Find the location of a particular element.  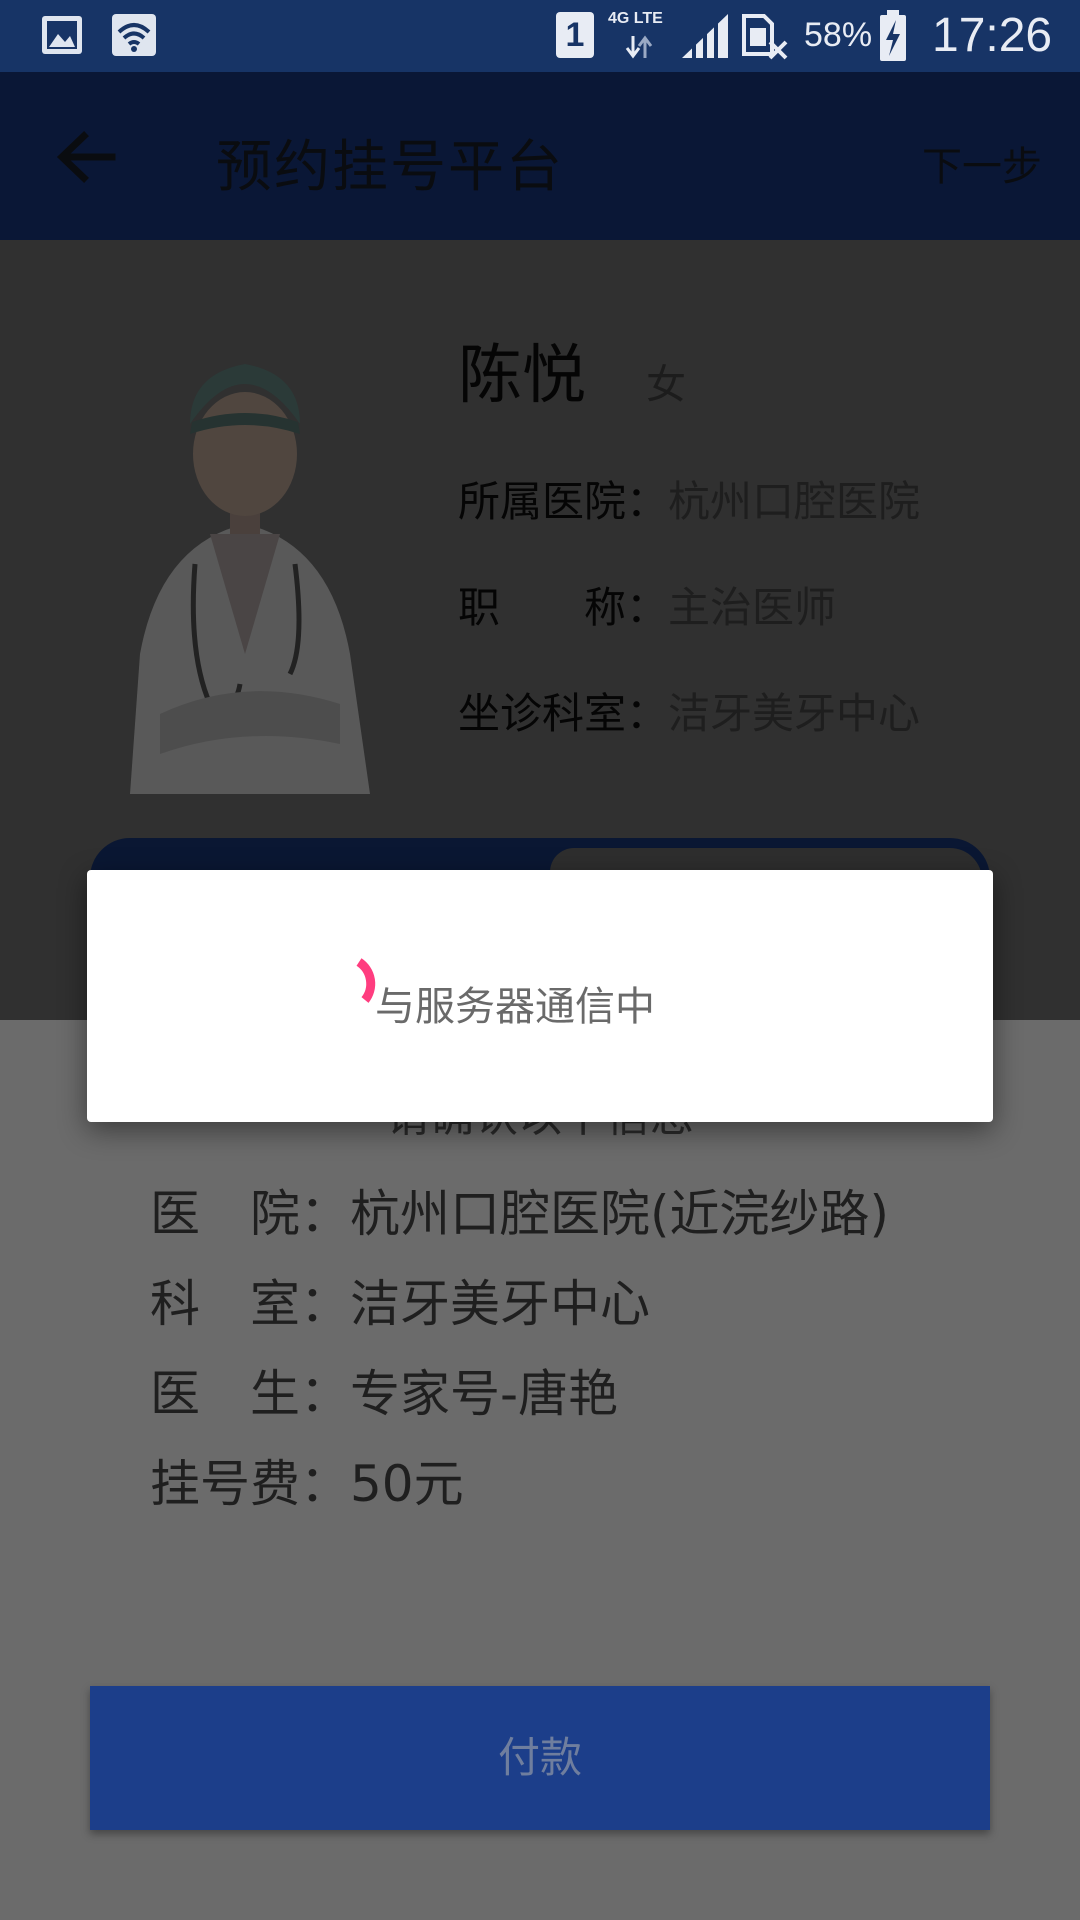

confirm-doctor-row: 医 生：专家号-唐艳 is located at coordinates (384, 1390).